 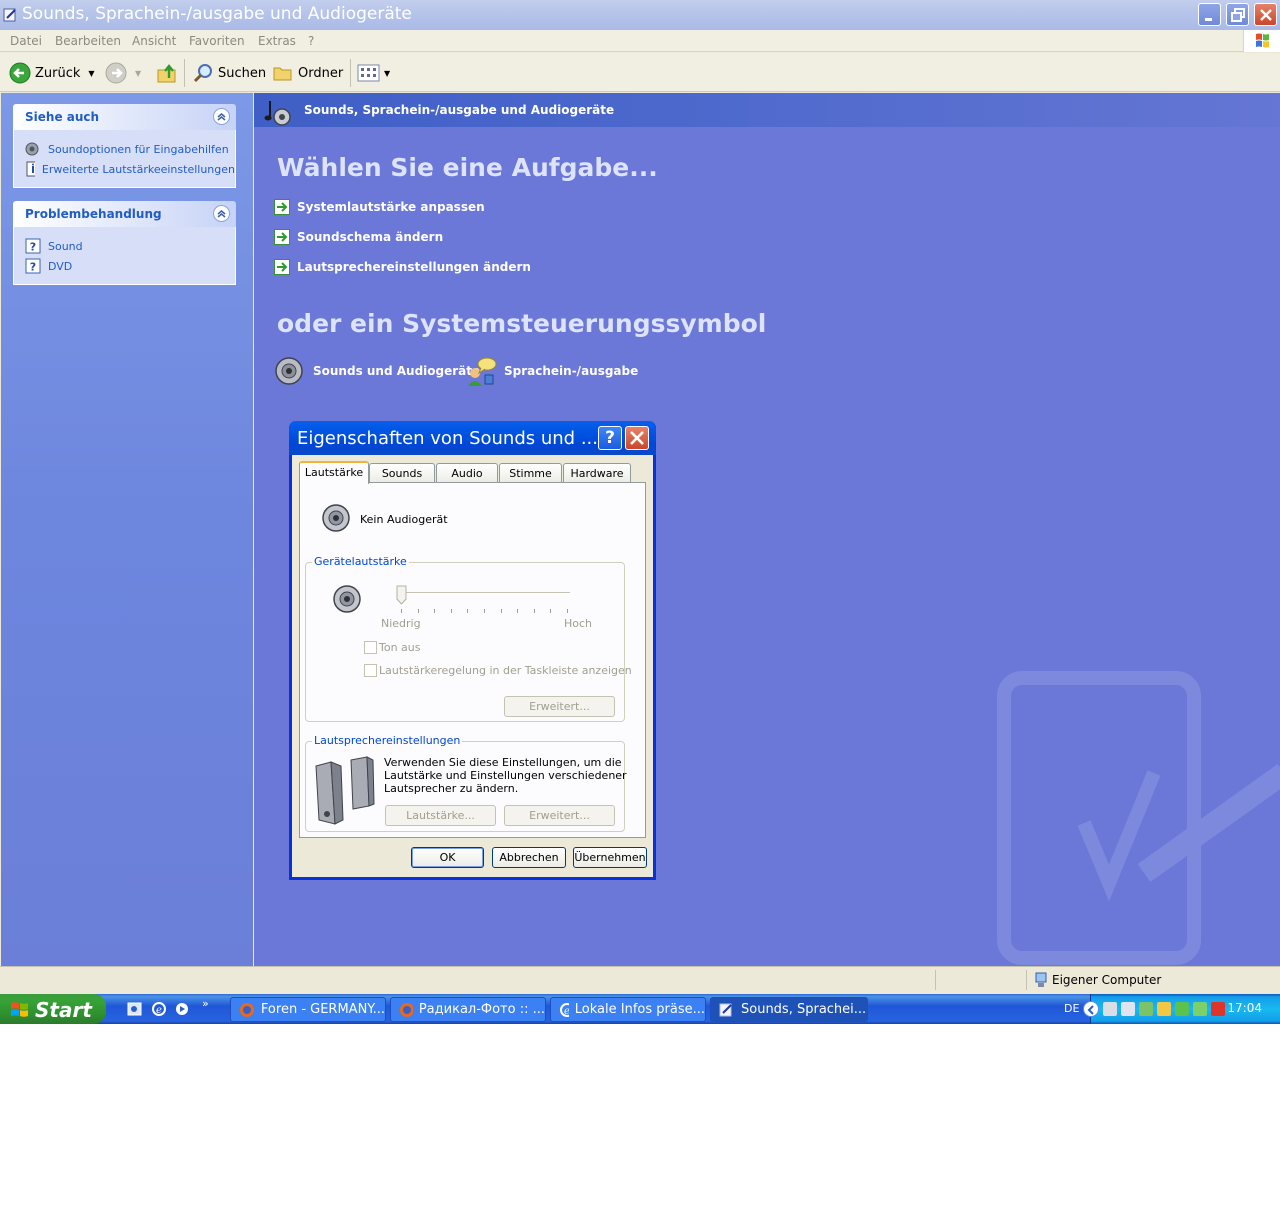 What do you see at coordinates (277, 41) in the screenshot?
I see `menu-extras: Extras` at bounding box center [277, 41].